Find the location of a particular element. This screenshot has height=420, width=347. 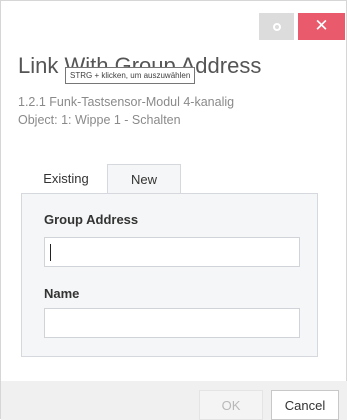

object-subtitle: Object: 1: Wippe 1 - Schalten is located at coordinates (99, 120).